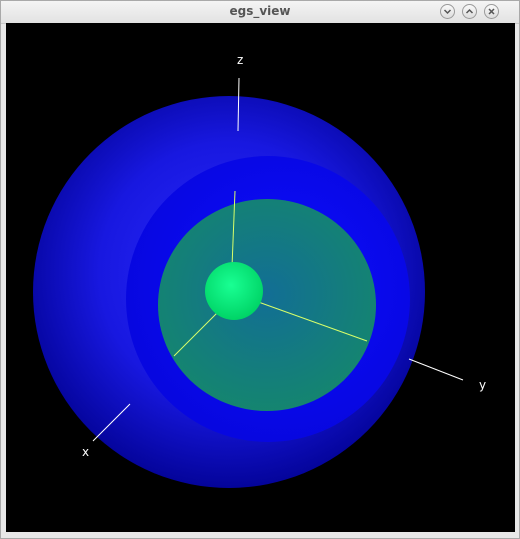 The width and height of the screenshot is (520, 539). Describe the element at coordinates (483, 385) in the screenshot. I see `y-axis-label: y` at that location.